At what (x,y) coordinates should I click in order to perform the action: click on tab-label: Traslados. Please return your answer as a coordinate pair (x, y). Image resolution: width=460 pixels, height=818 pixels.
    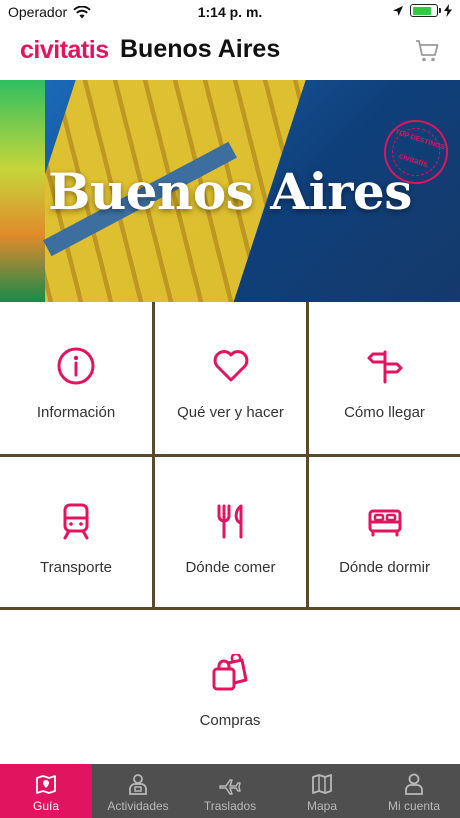
    Looking at the image, I should click on (230, 806).